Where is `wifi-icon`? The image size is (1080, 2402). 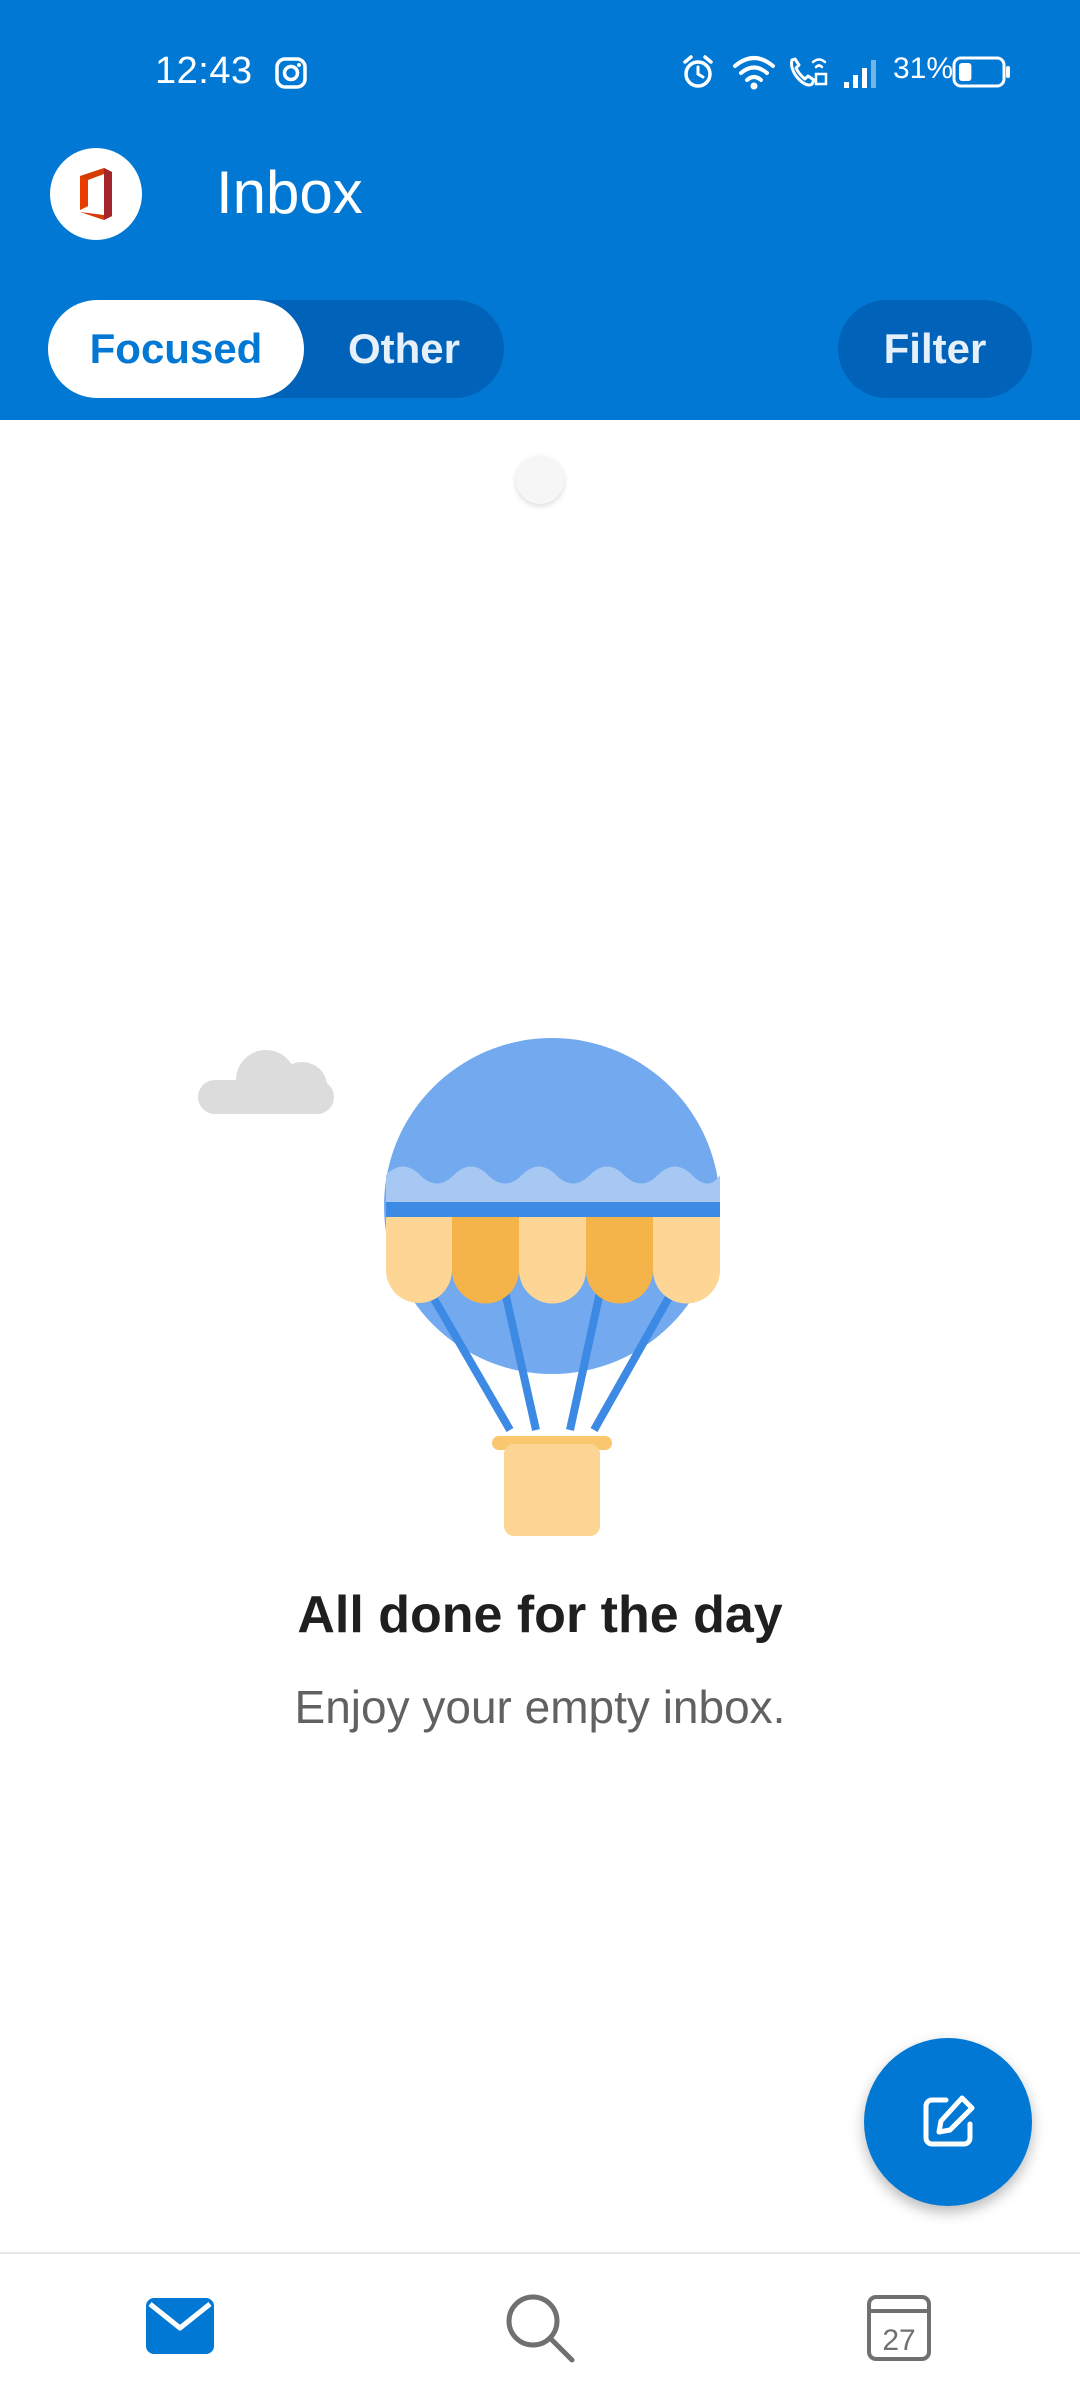 wifi-icon is located at coordinates (754, 73).